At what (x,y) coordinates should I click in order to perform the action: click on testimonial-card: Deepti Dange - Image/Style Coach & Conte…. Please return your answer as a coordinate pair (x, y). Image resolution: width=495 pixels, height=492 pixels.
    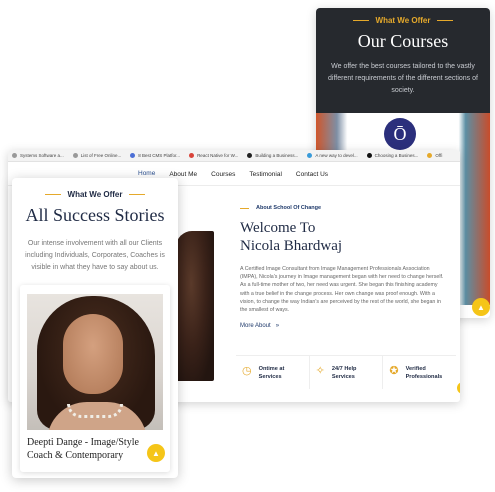
    Looking at the image, I should click on (95, 378).